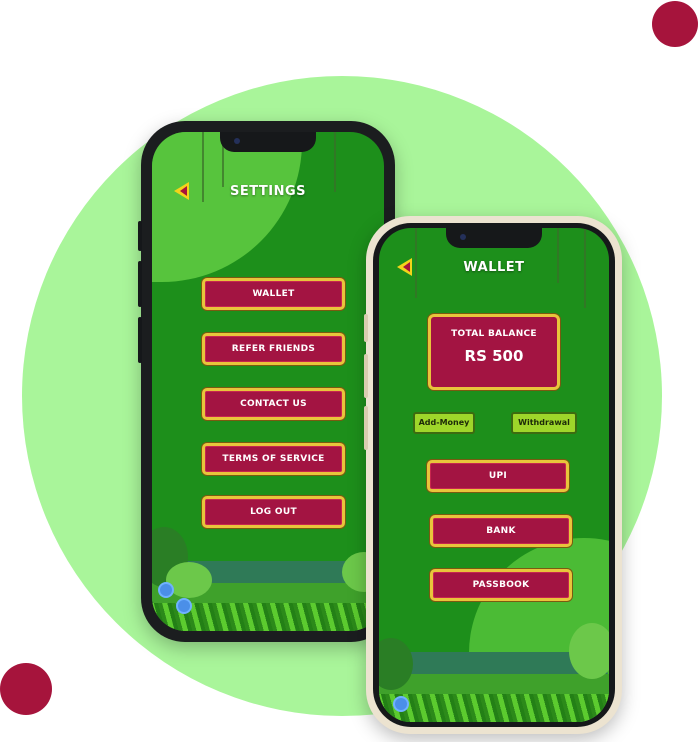 The image size is (699, 742). What do you see at coordinates (675, 24) in the screenshot?
I see `decorative-dot-top` at bounding box center [675, 24].